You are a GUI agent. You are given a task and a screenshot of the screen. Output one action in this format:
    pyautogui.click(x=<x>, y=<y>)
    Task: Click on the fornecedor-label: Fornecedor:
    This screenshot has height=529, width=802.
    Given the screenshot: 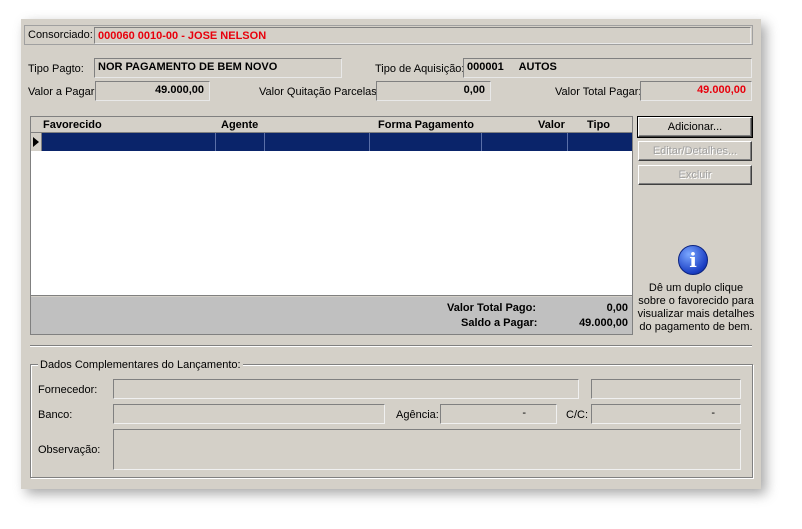 What is the action you would take?
    pyautogui.click(x=68, y=390)
    